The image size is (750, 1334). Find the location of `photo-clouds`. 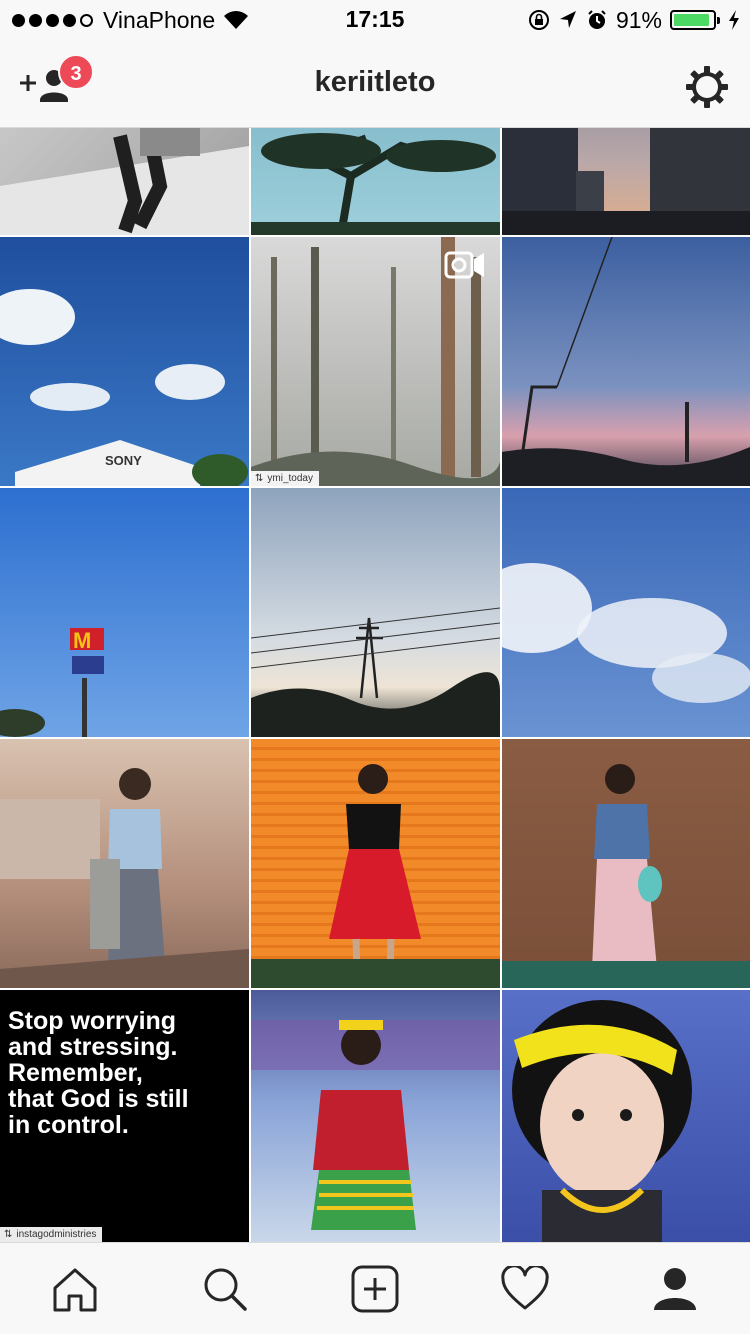

photo-clouds is located at coordinates (626, 633).